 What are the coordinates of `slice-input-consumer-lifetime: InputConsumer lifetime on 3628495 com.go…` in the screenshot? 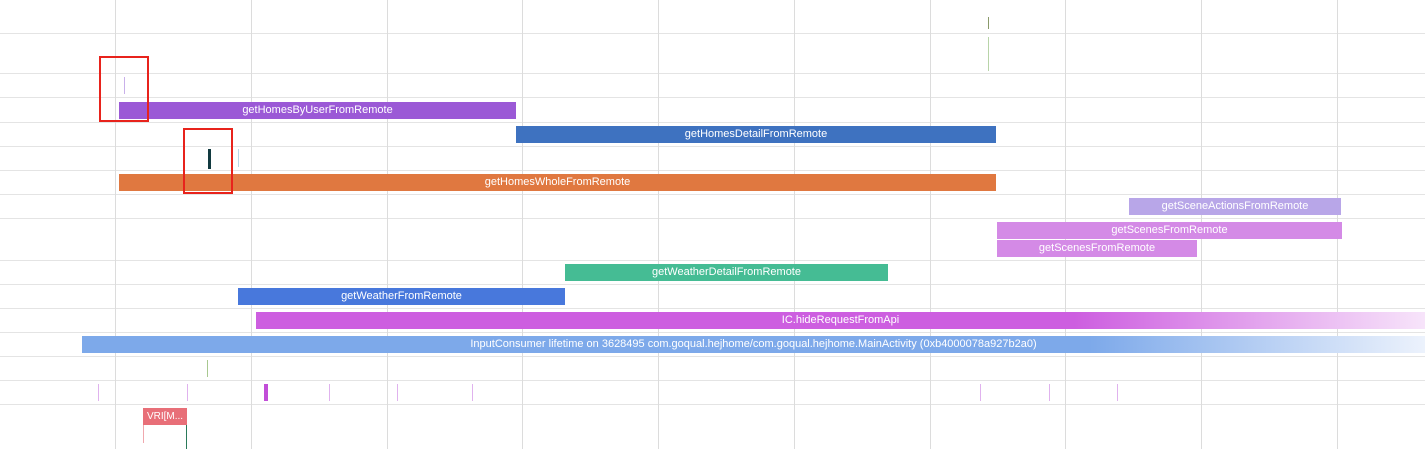 It's located at (753, 344).